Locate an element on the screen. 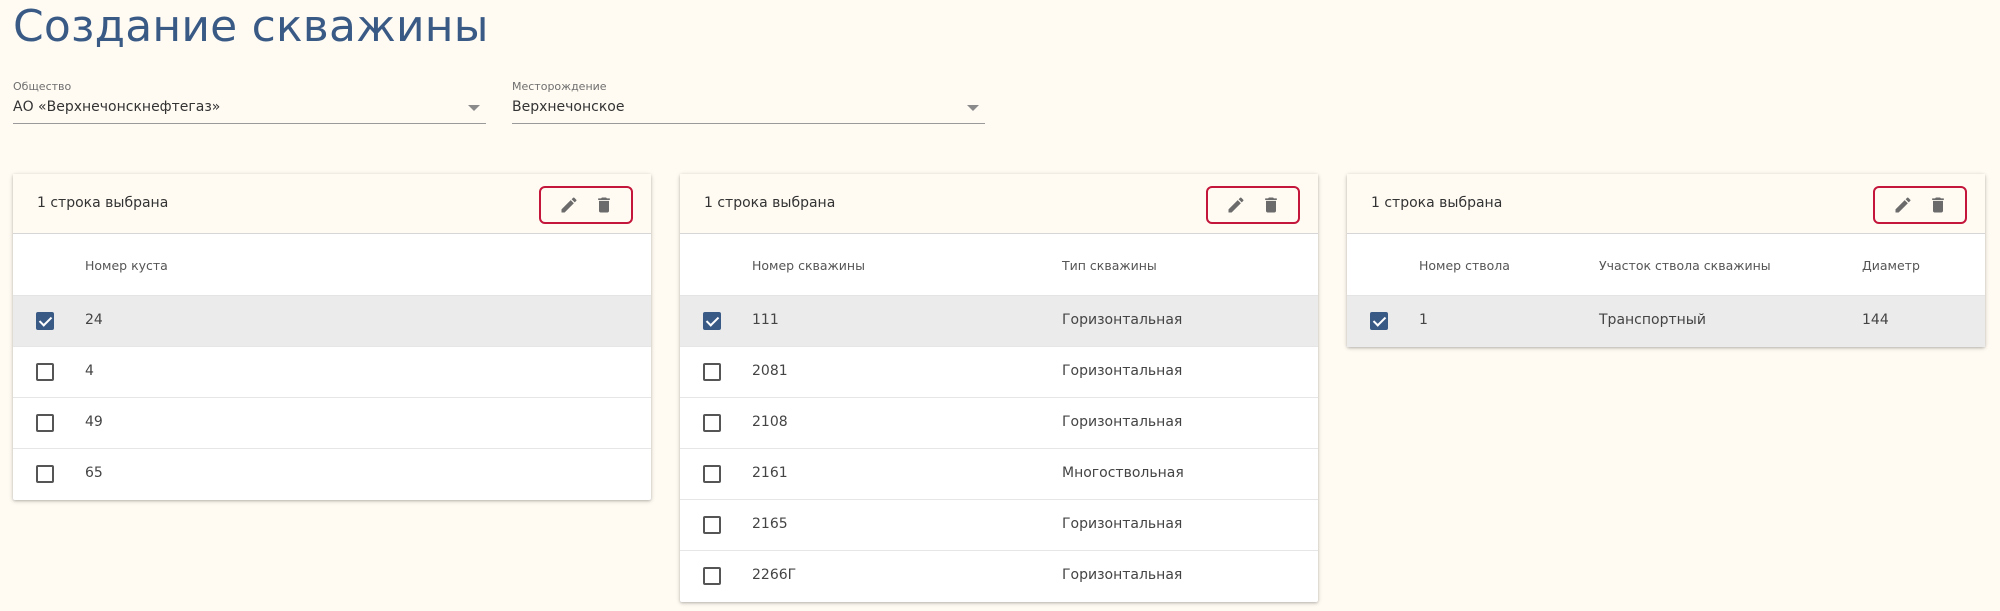 The height and width of the screenshot is (611, 2000). table-row: 2161 Многоствольная is located at coordinates (999, 474).